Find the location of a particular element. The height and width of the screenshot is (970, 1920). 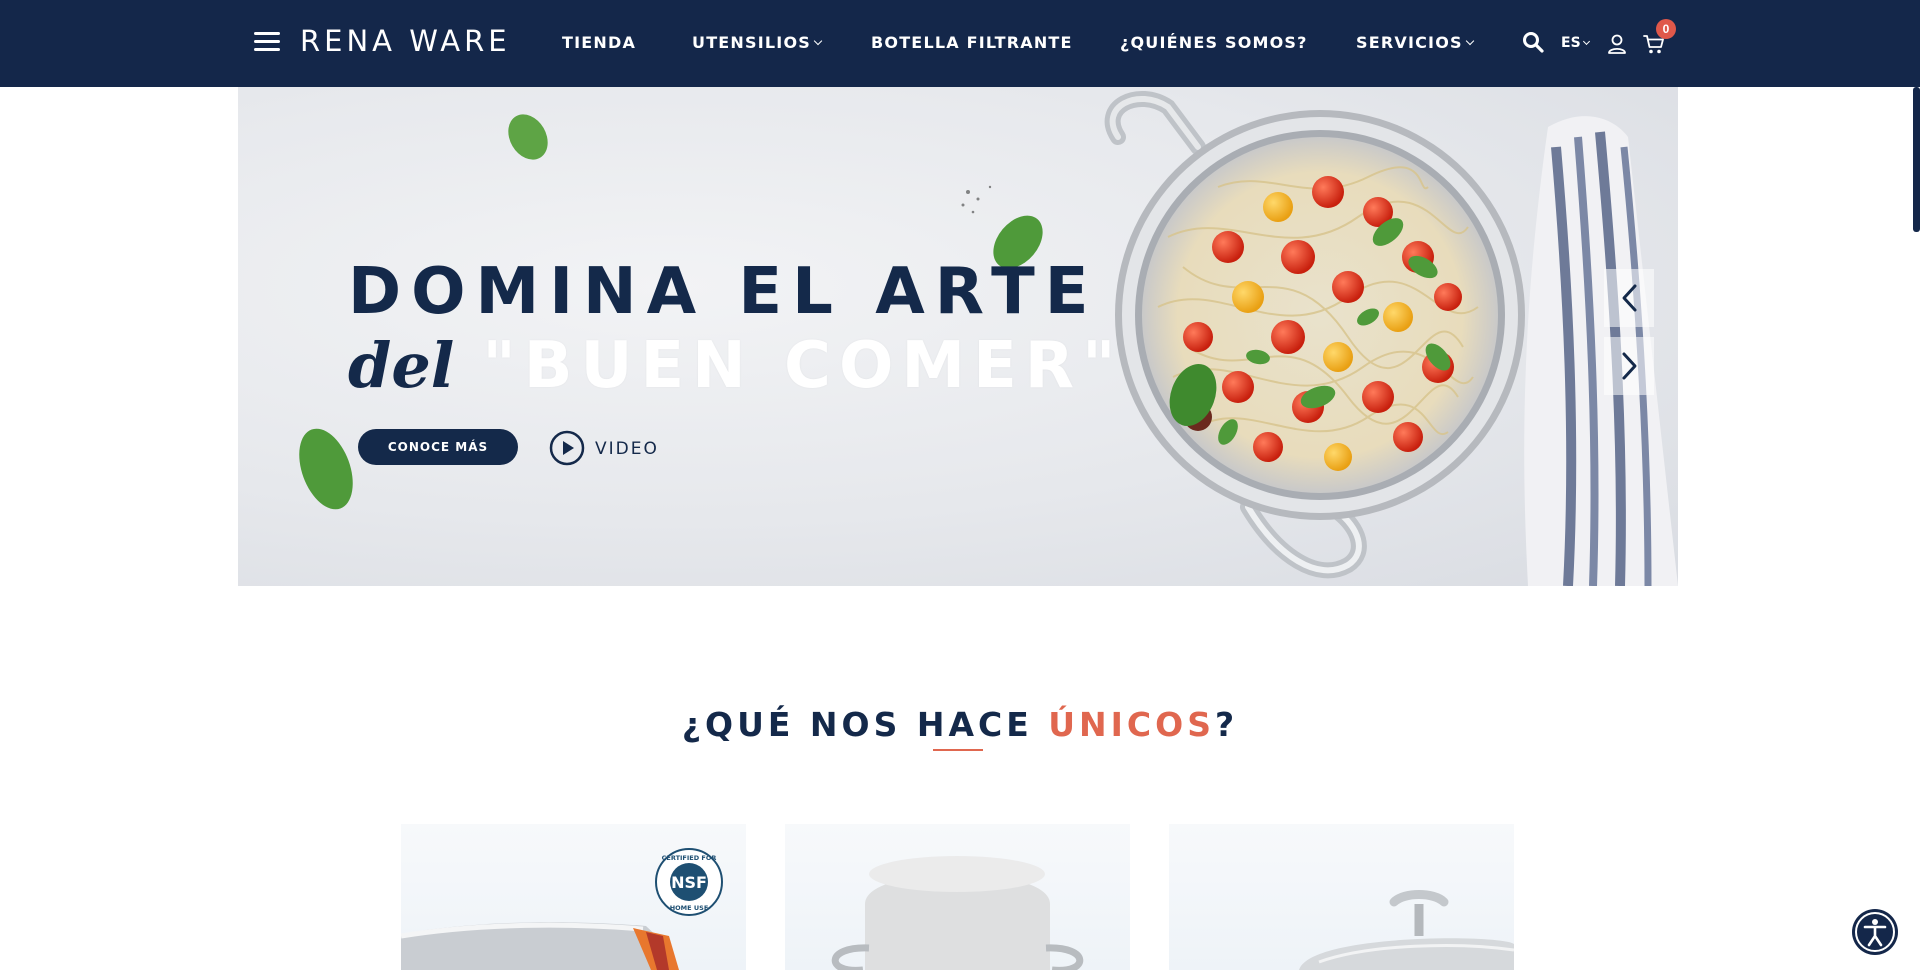

nav-item-utensilios: UTENSILIOS is located at coordinates (757, 42).